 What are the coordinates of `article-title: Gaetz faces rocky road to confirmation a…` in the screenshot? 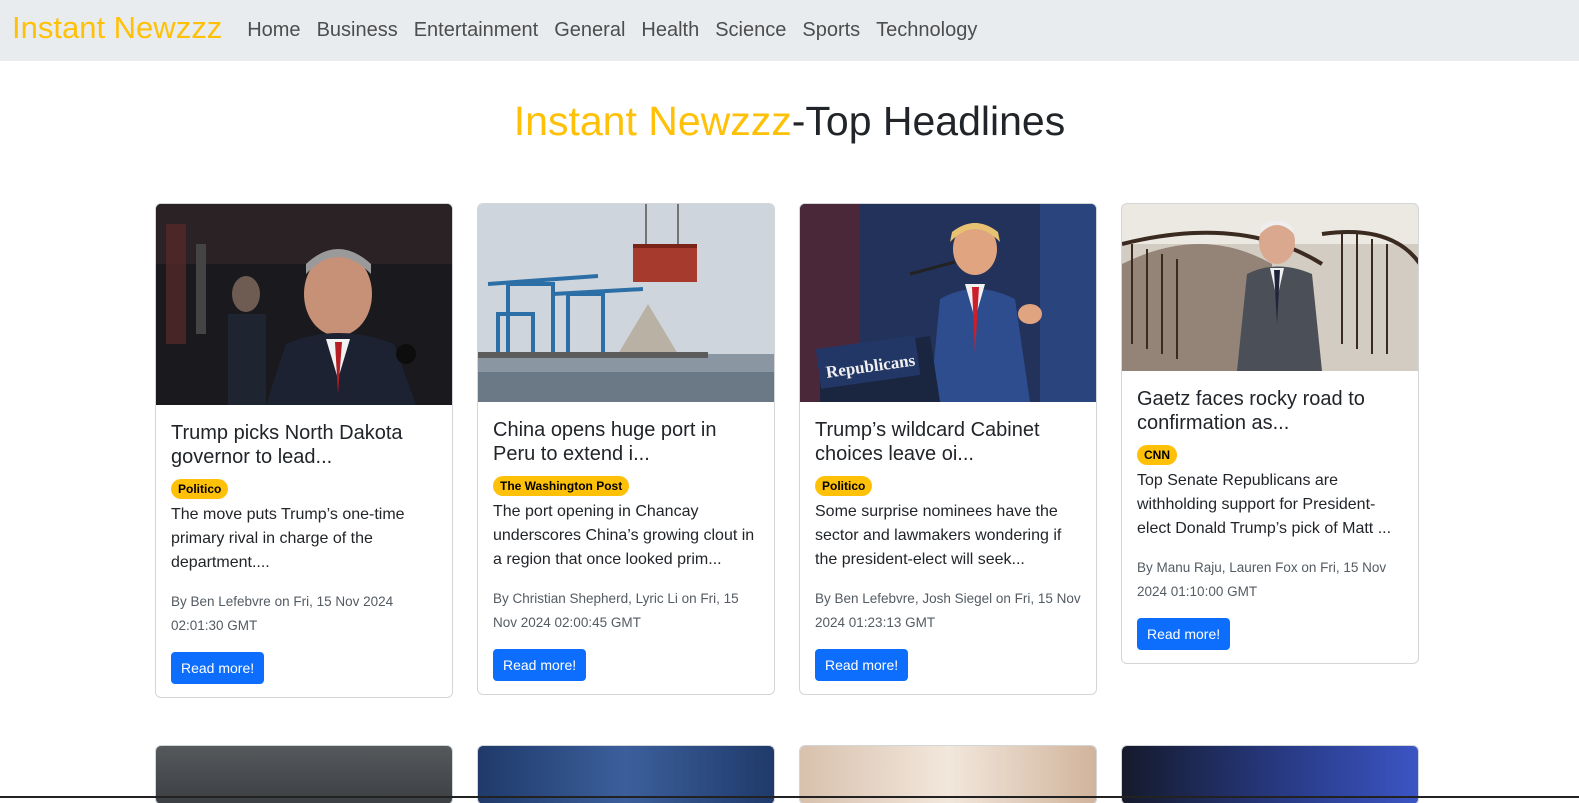 It's located at (1270, 411).